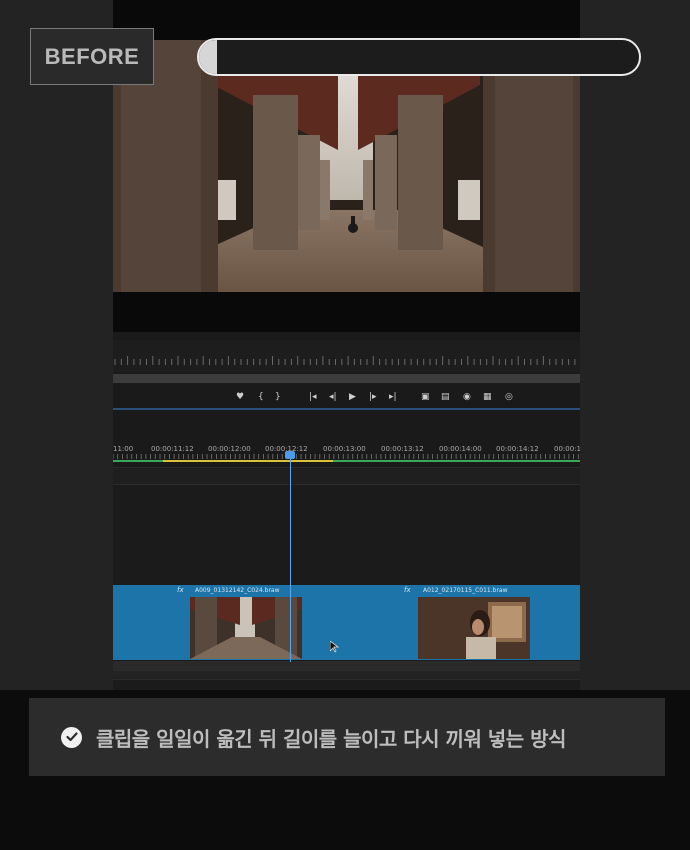 This screenshot has height=850, width=690. I want to click on clip-1-thumbnail-image, so click(246, 628).